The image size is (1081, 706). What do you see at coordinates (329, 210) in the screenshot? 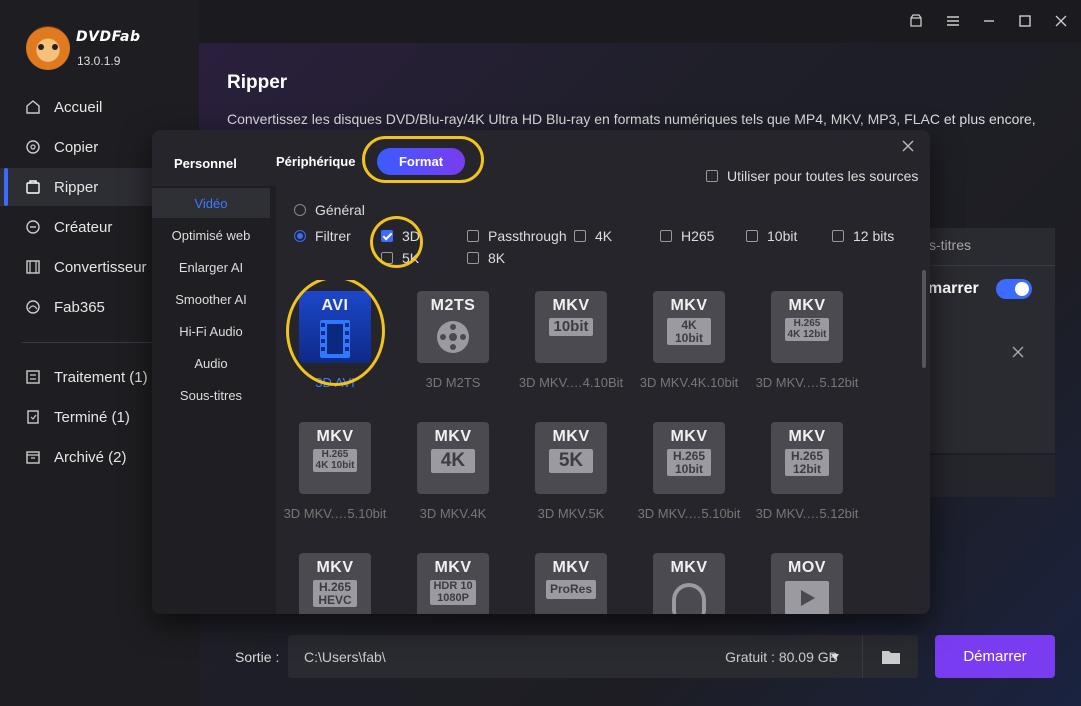
I see `radio-general: Général` at bounding box center [329, 210].